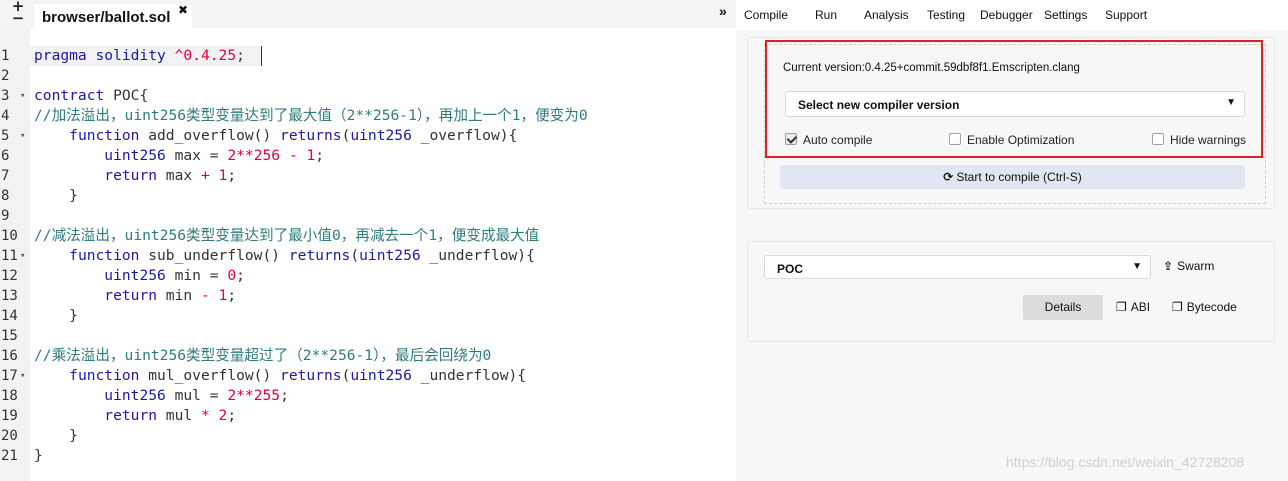 The height and width of the screenshot is (481, 1288). What do you see at coordinates (9, 436) in the screenshot?
I see `line-number: 20` at bounding box center [9, 436].